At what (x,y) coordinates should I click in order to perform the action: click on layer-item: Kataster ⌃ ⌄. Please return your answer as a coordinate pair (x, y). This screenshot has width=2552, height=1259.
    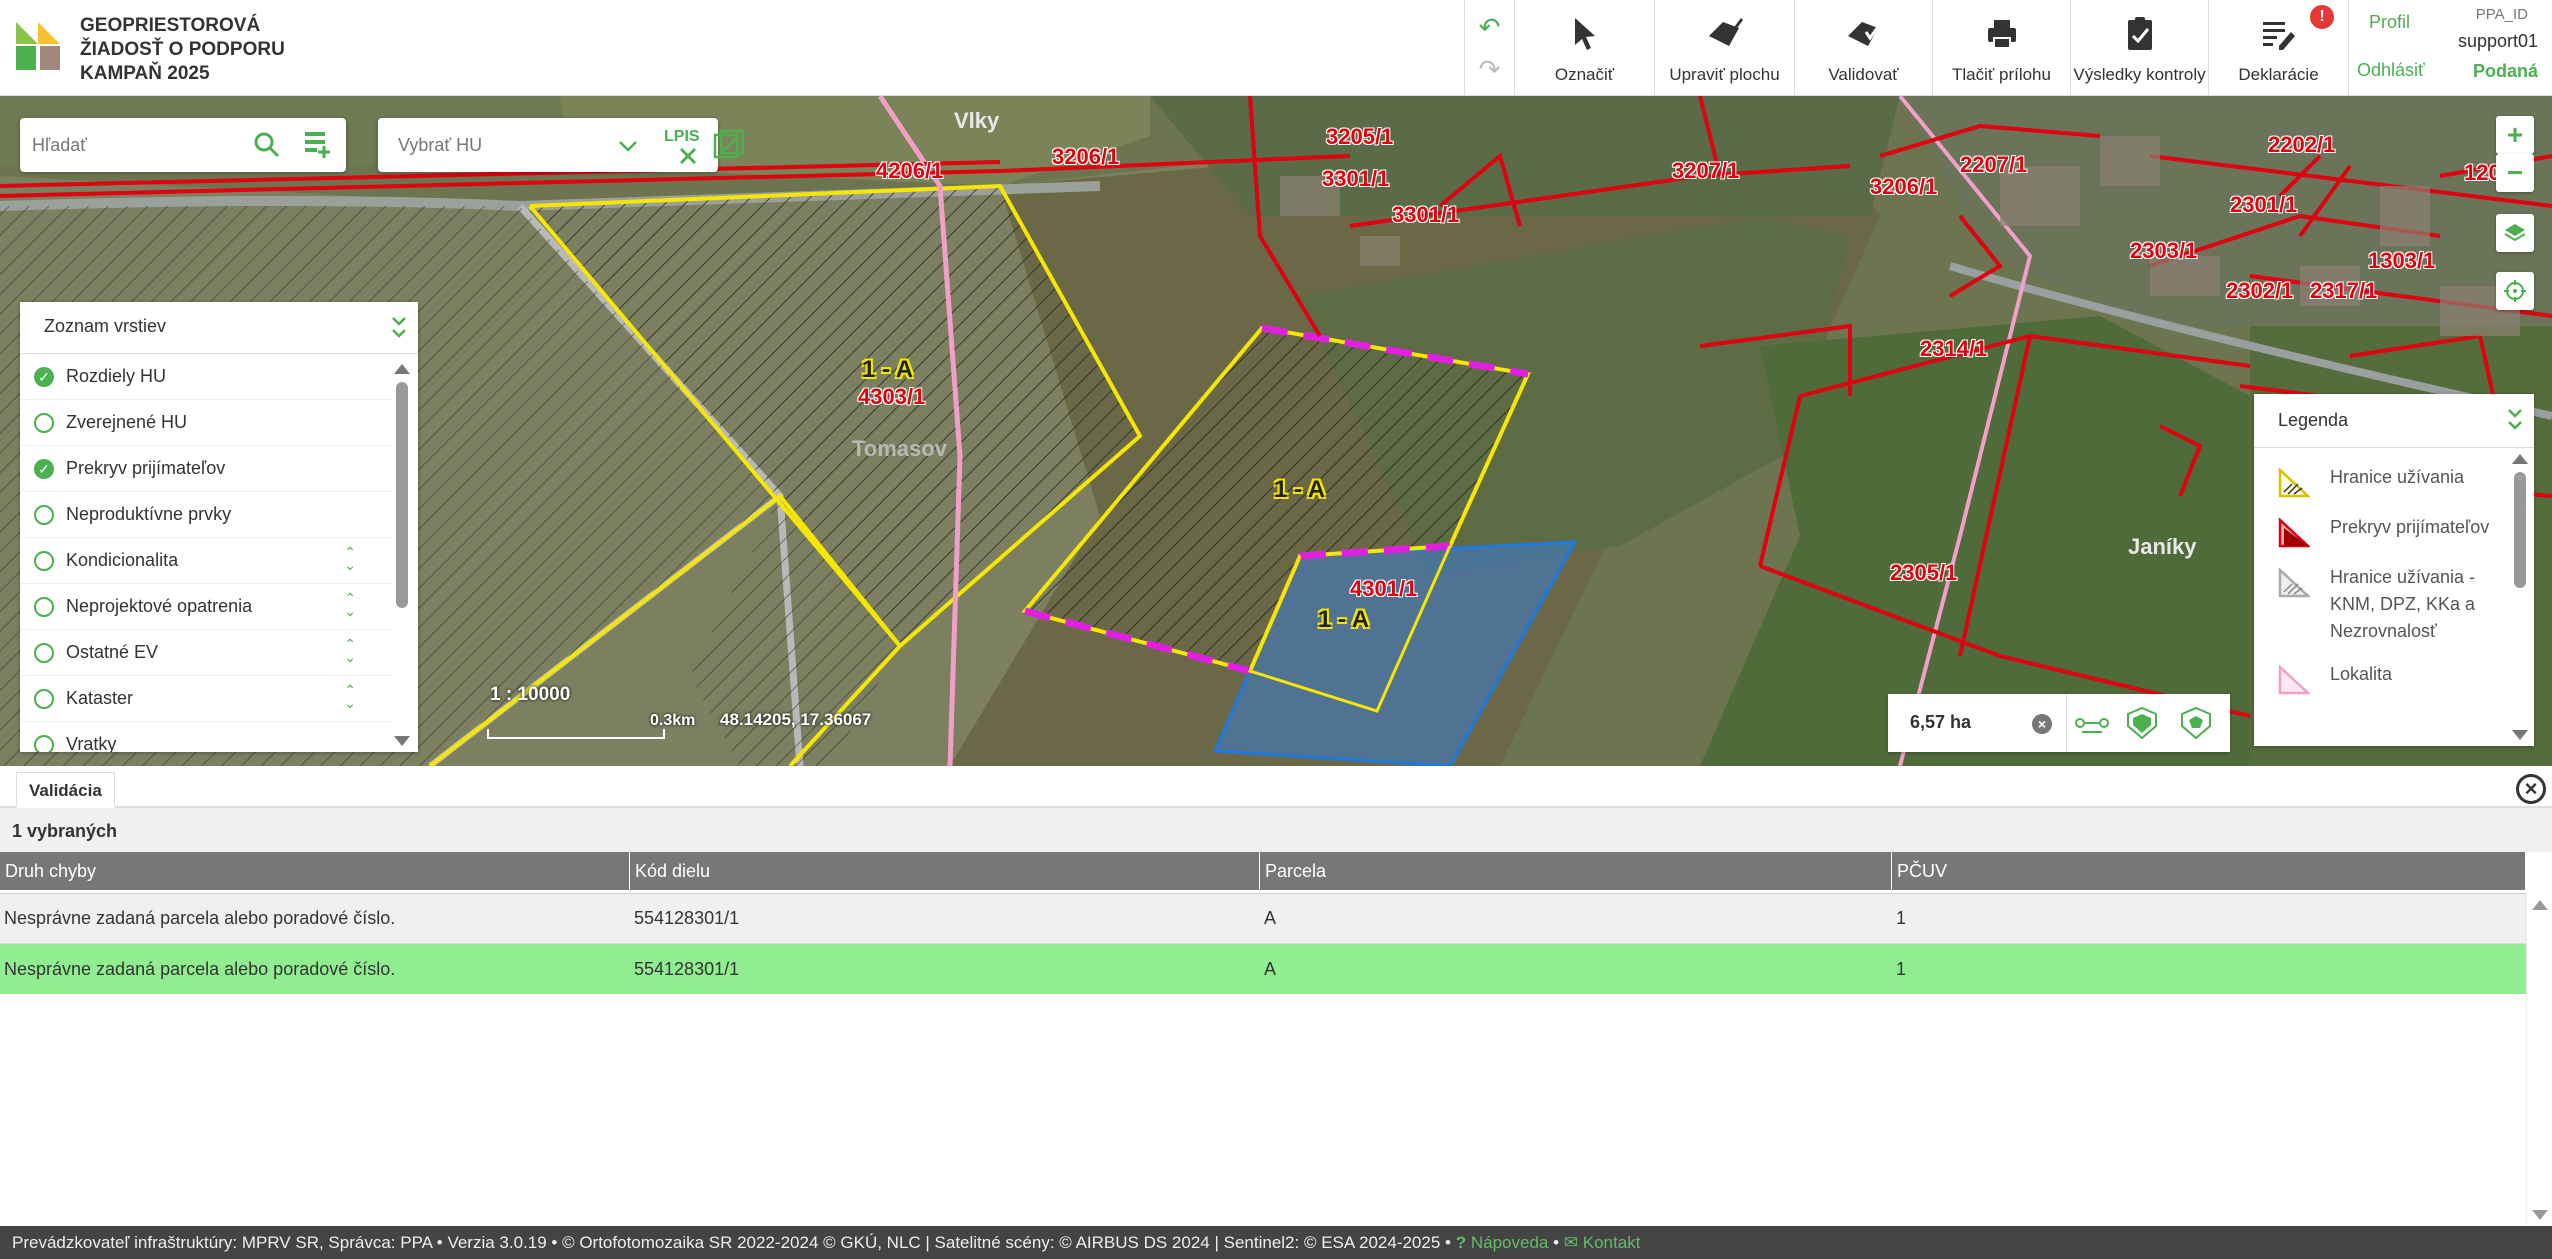
    Looking at the image, I should click on (206, 699).